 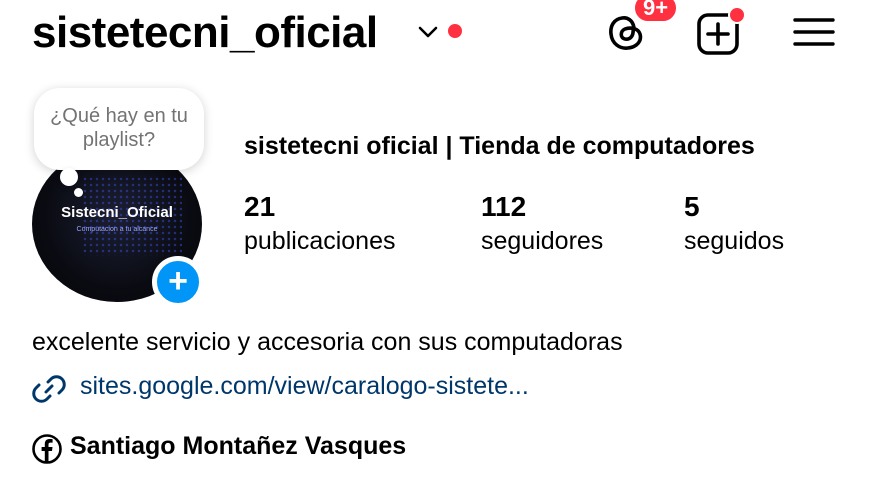 I want to click on plus-icon: +, so click(x=178, y=281).